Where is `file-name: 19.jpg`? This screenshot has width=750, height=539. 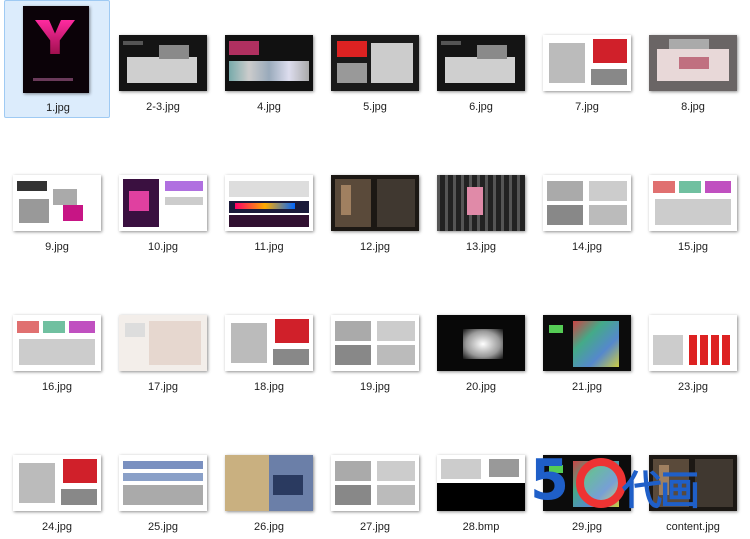
file-name: 19.jpg is located at coordinates (375, 387).